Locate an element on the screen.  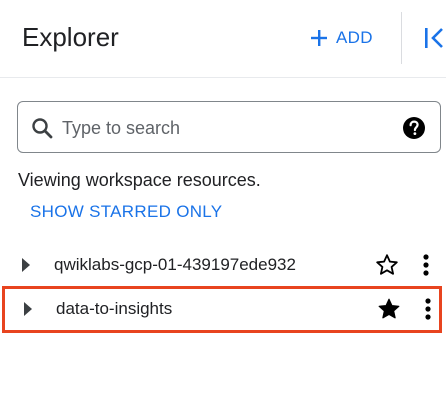
workspace-status-text: Viewing workspace resources. is located at coordinates (139, 180).